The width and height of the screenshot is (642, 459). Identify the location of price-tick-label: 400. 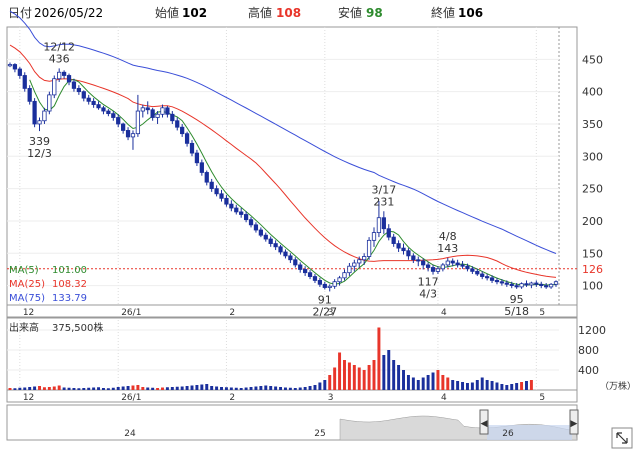
(592, 92).